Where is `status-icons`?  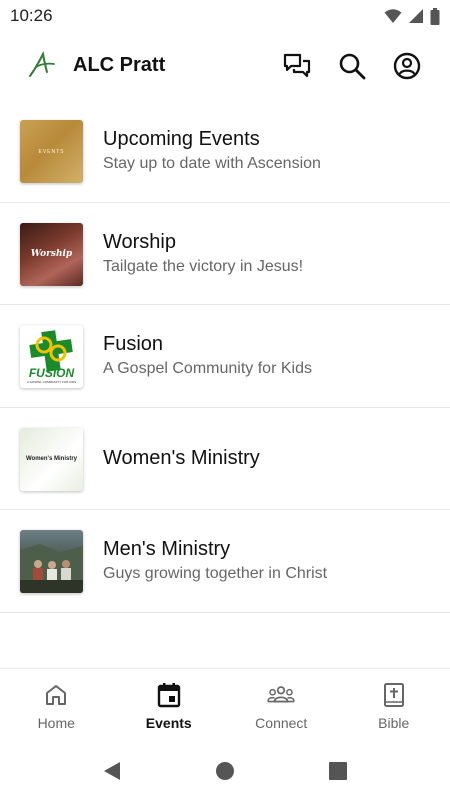 status-icons is located at coordinates (412, 16).